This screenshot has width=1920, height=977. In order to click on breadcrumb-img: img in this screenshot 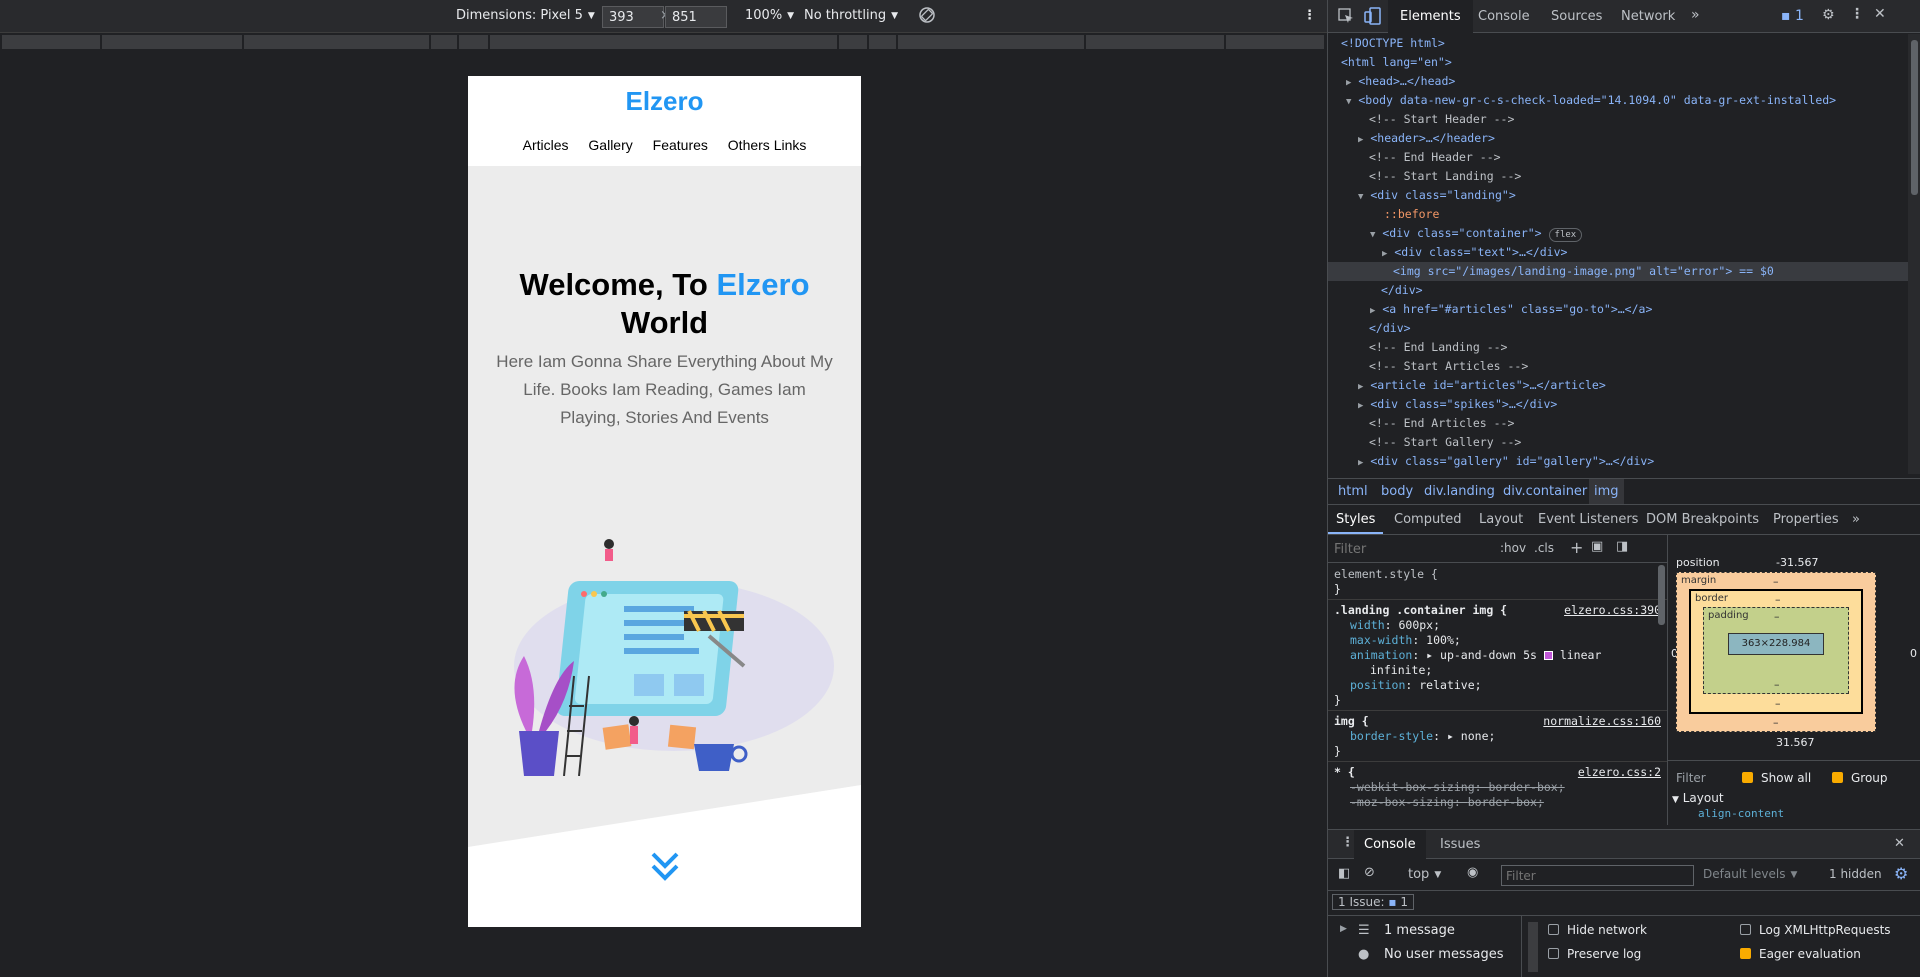, I will do `click(1606, 491)`.